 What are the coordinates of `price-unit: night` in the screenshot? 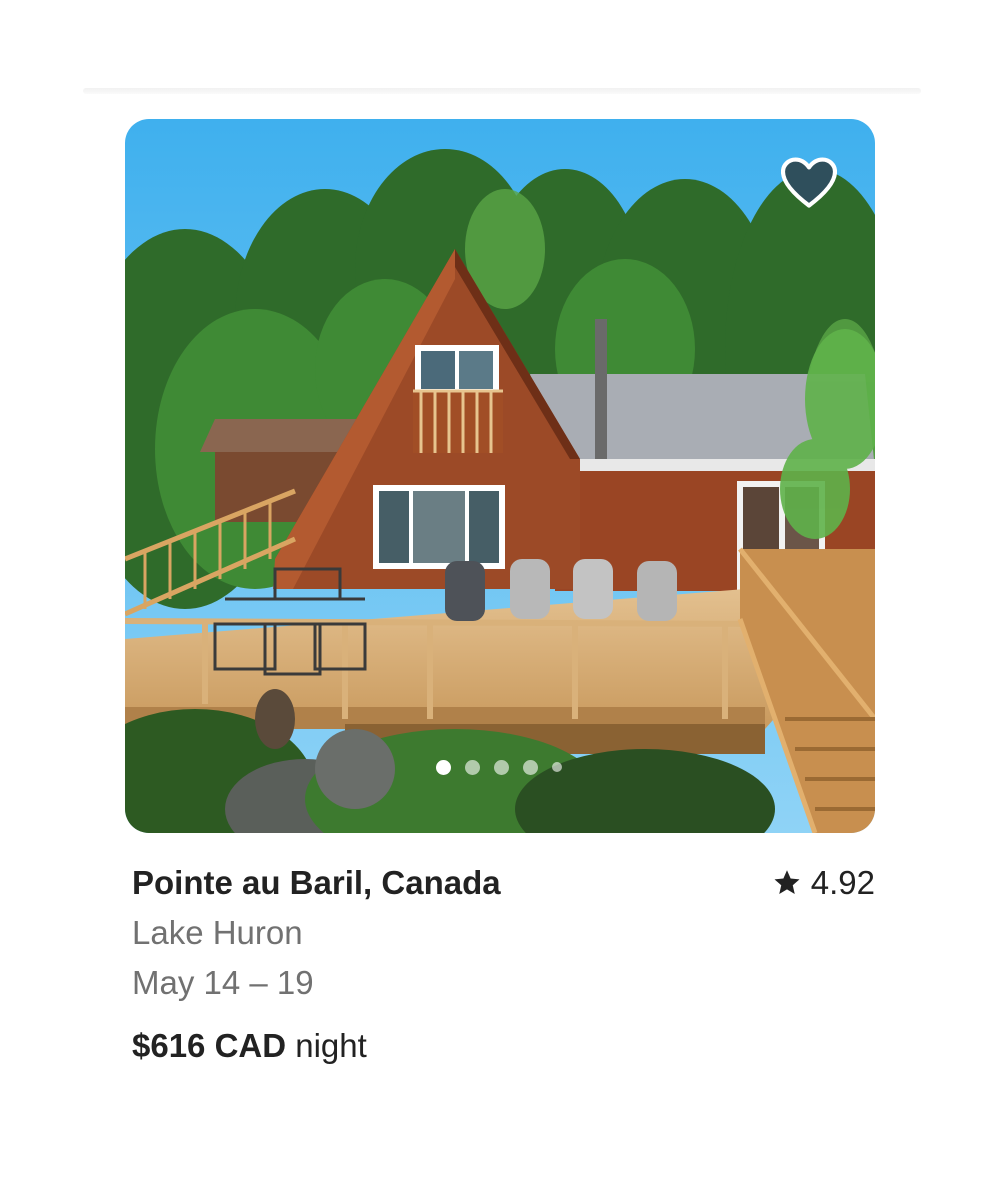 It's located at (331, 1045).